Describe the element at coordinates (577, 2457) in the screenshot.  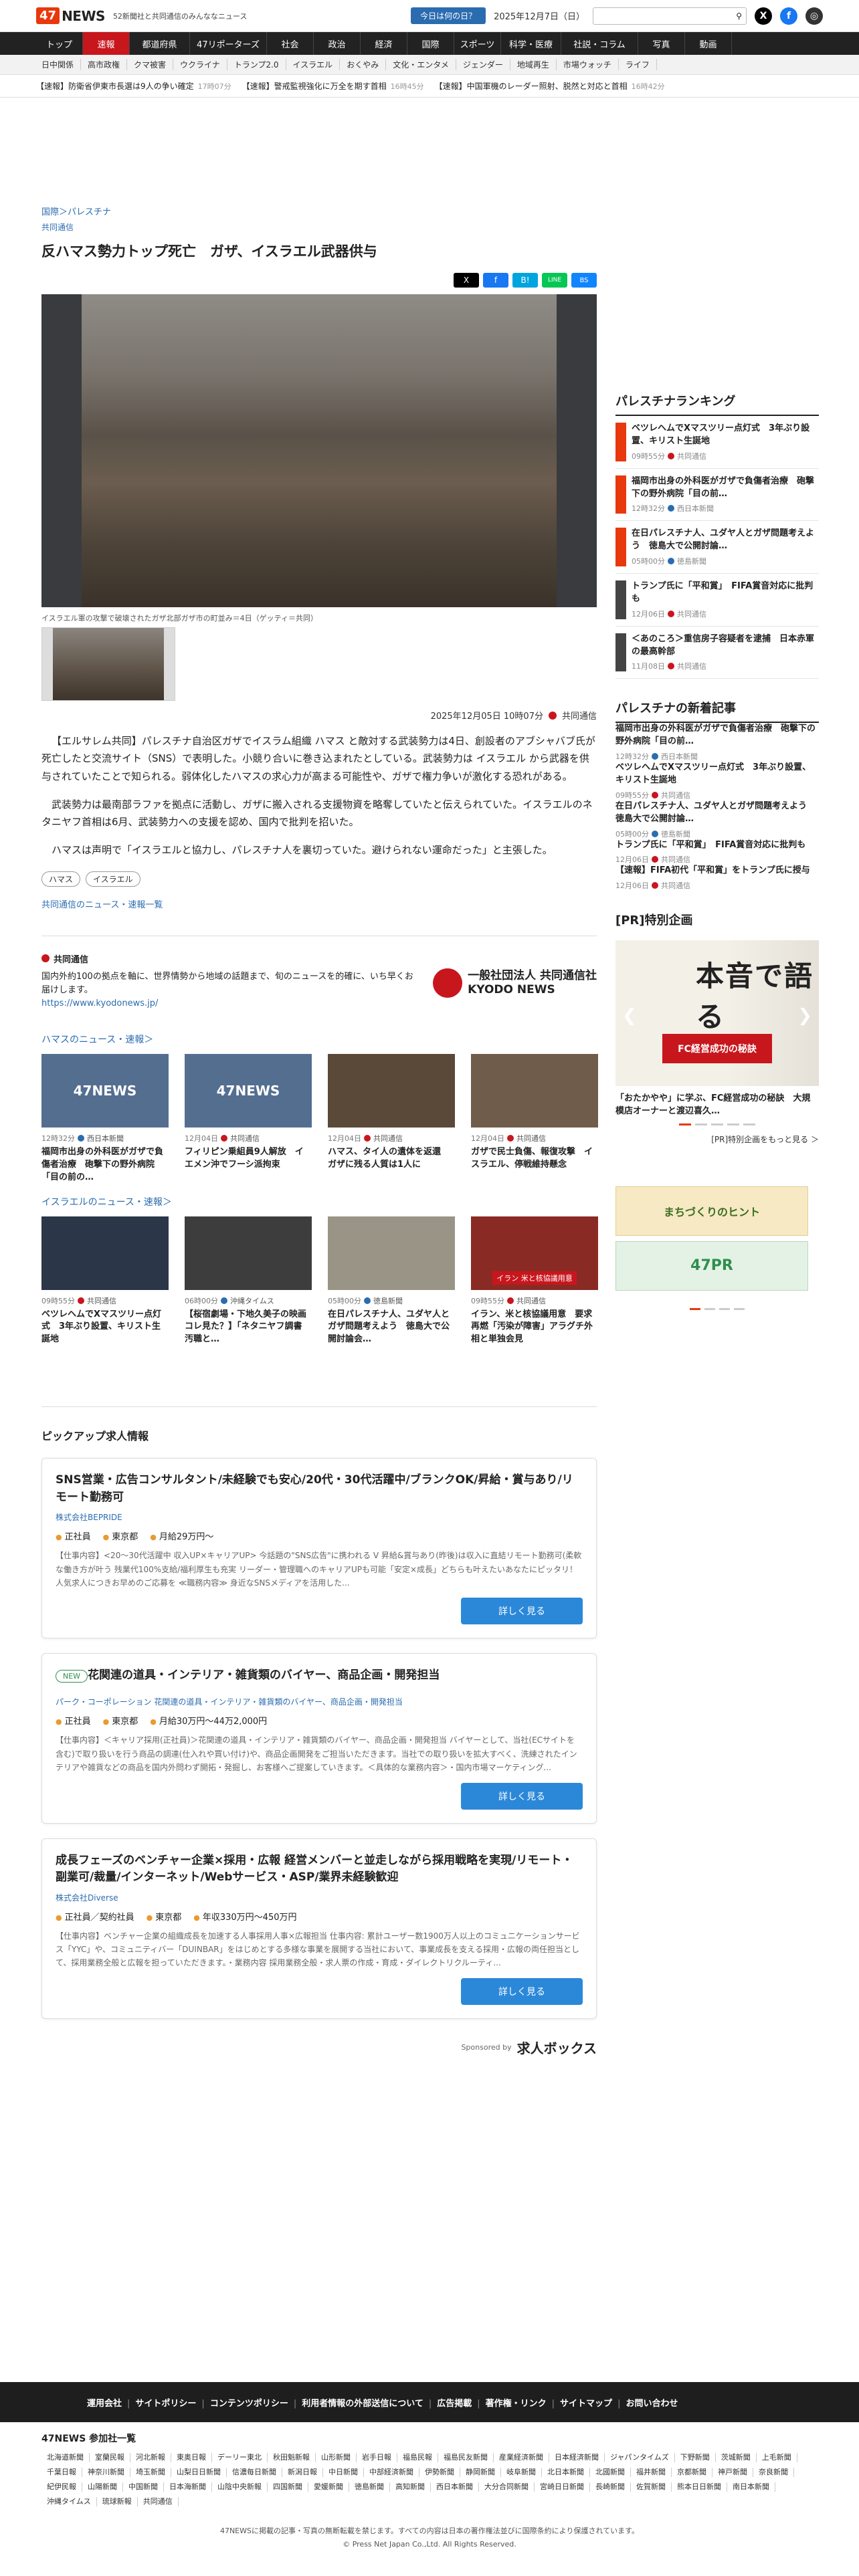
I see `member-paper-link: 日本経済新聞` at that location.